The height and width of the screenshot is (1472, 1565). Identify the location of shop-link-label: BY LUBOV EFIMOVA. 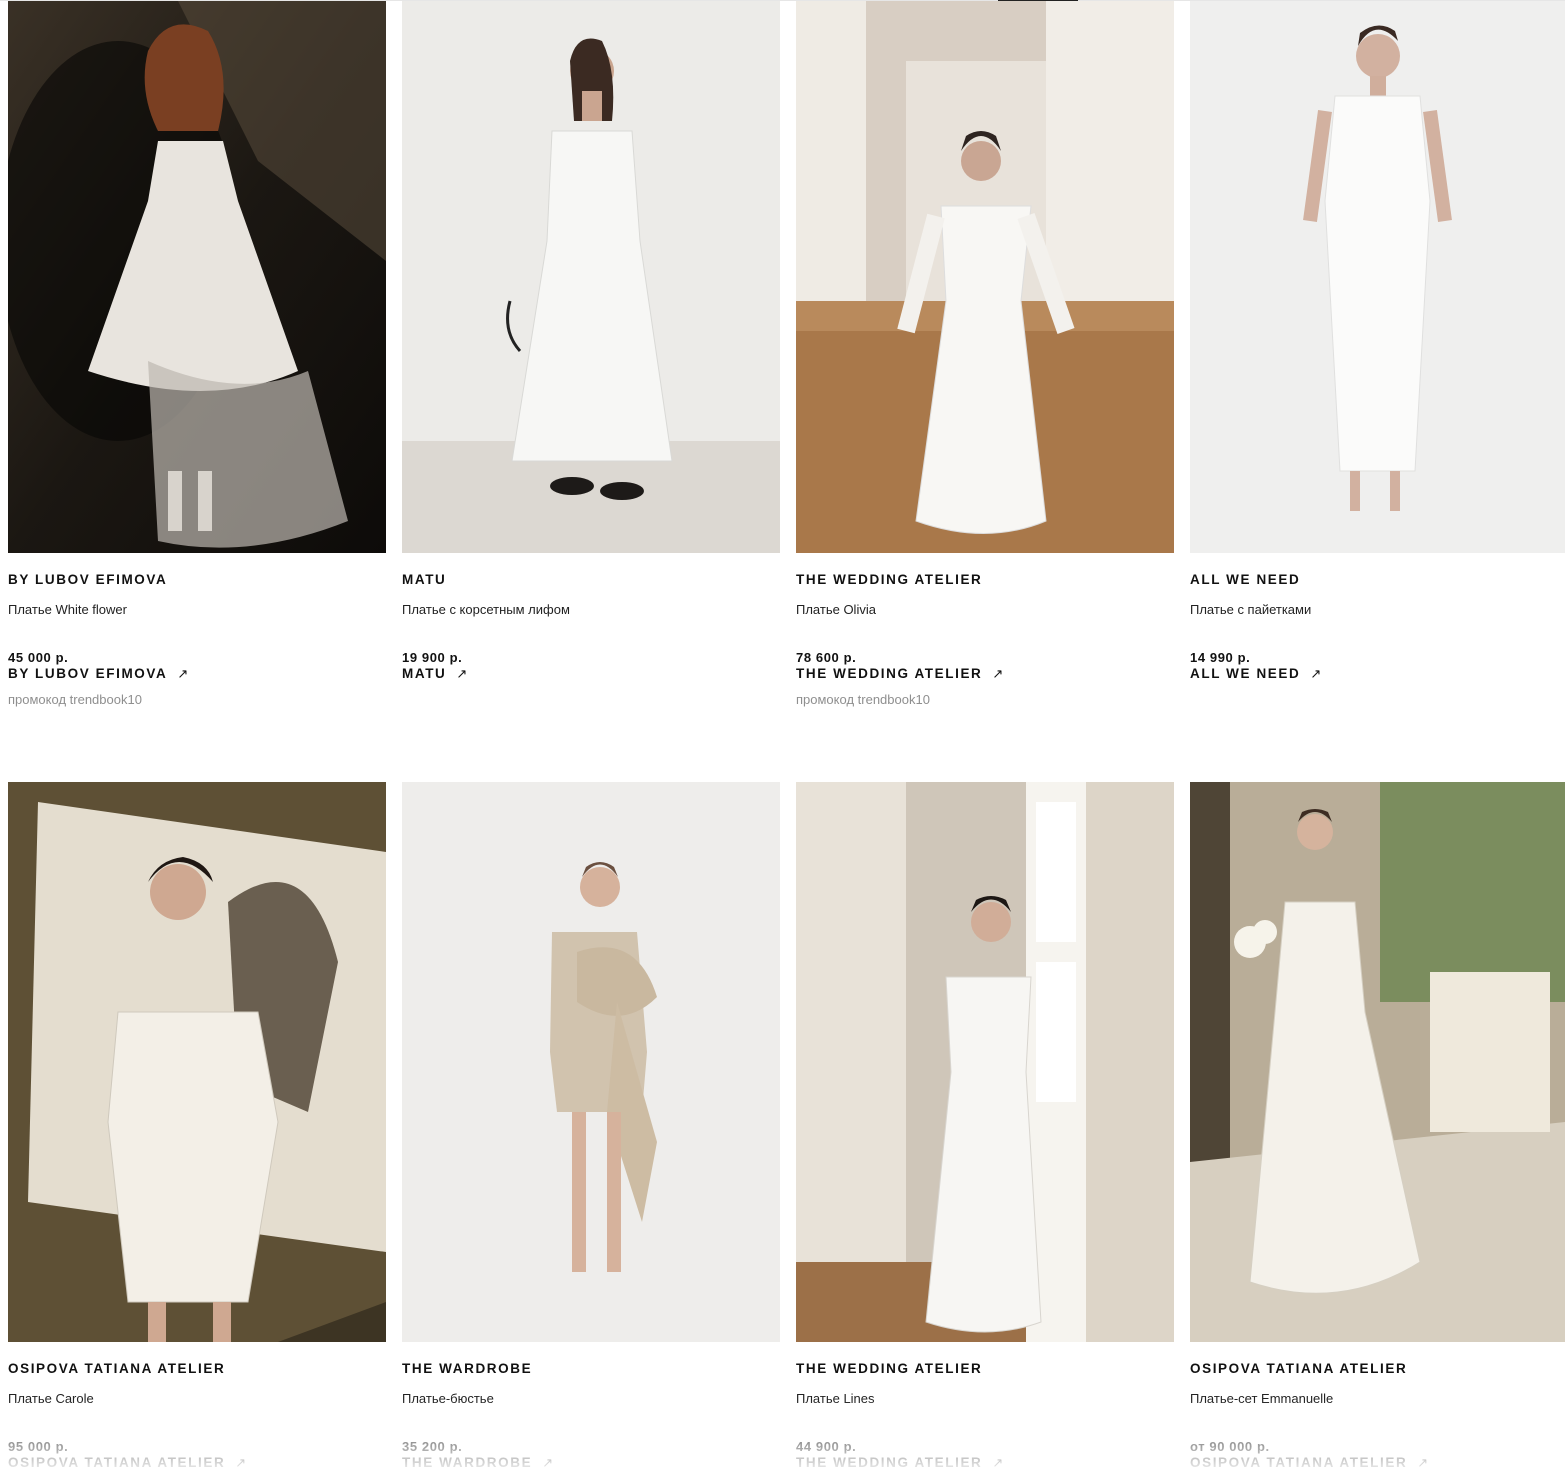
(88, 673).